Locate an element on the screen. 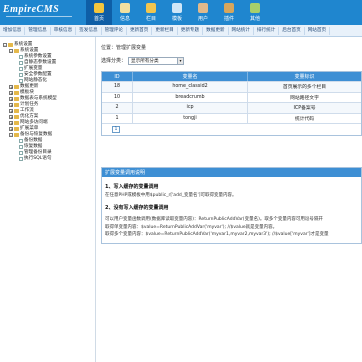 Image resolution: width=362 pixels, height=362 pixels. quick-menu-item: 数据更新 is located at coordinates (216, 30).